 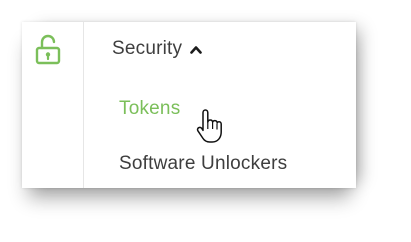 What do you see at coordinates (48, 49) in the screenshot?
I see `lock-open-icon` at bounding box center [48, 49].